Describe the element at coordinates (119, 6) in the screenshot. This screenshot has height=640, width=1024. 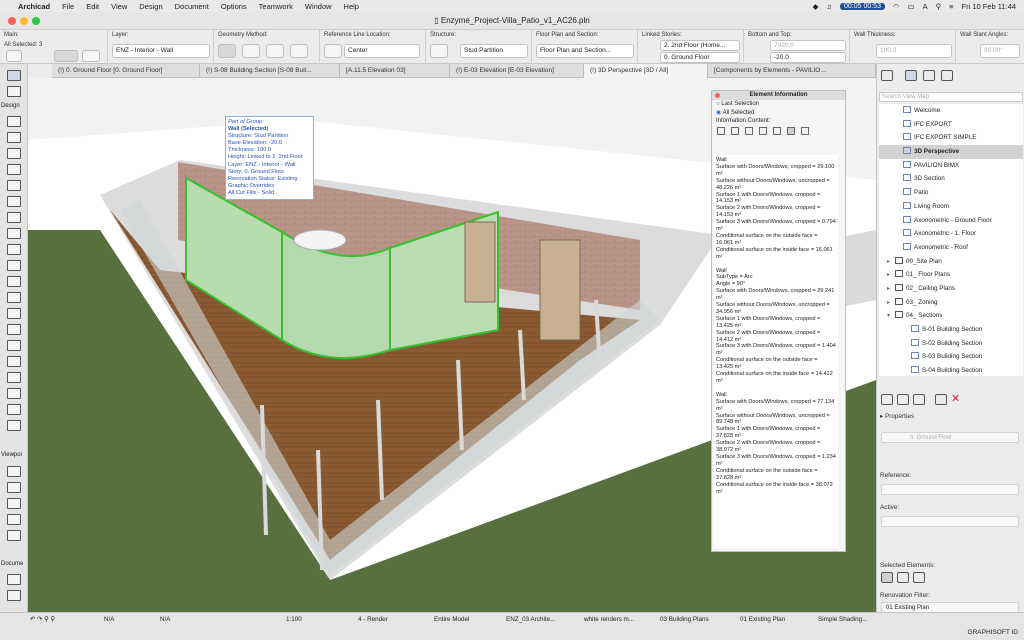
I see `menu-view: View` at that location.